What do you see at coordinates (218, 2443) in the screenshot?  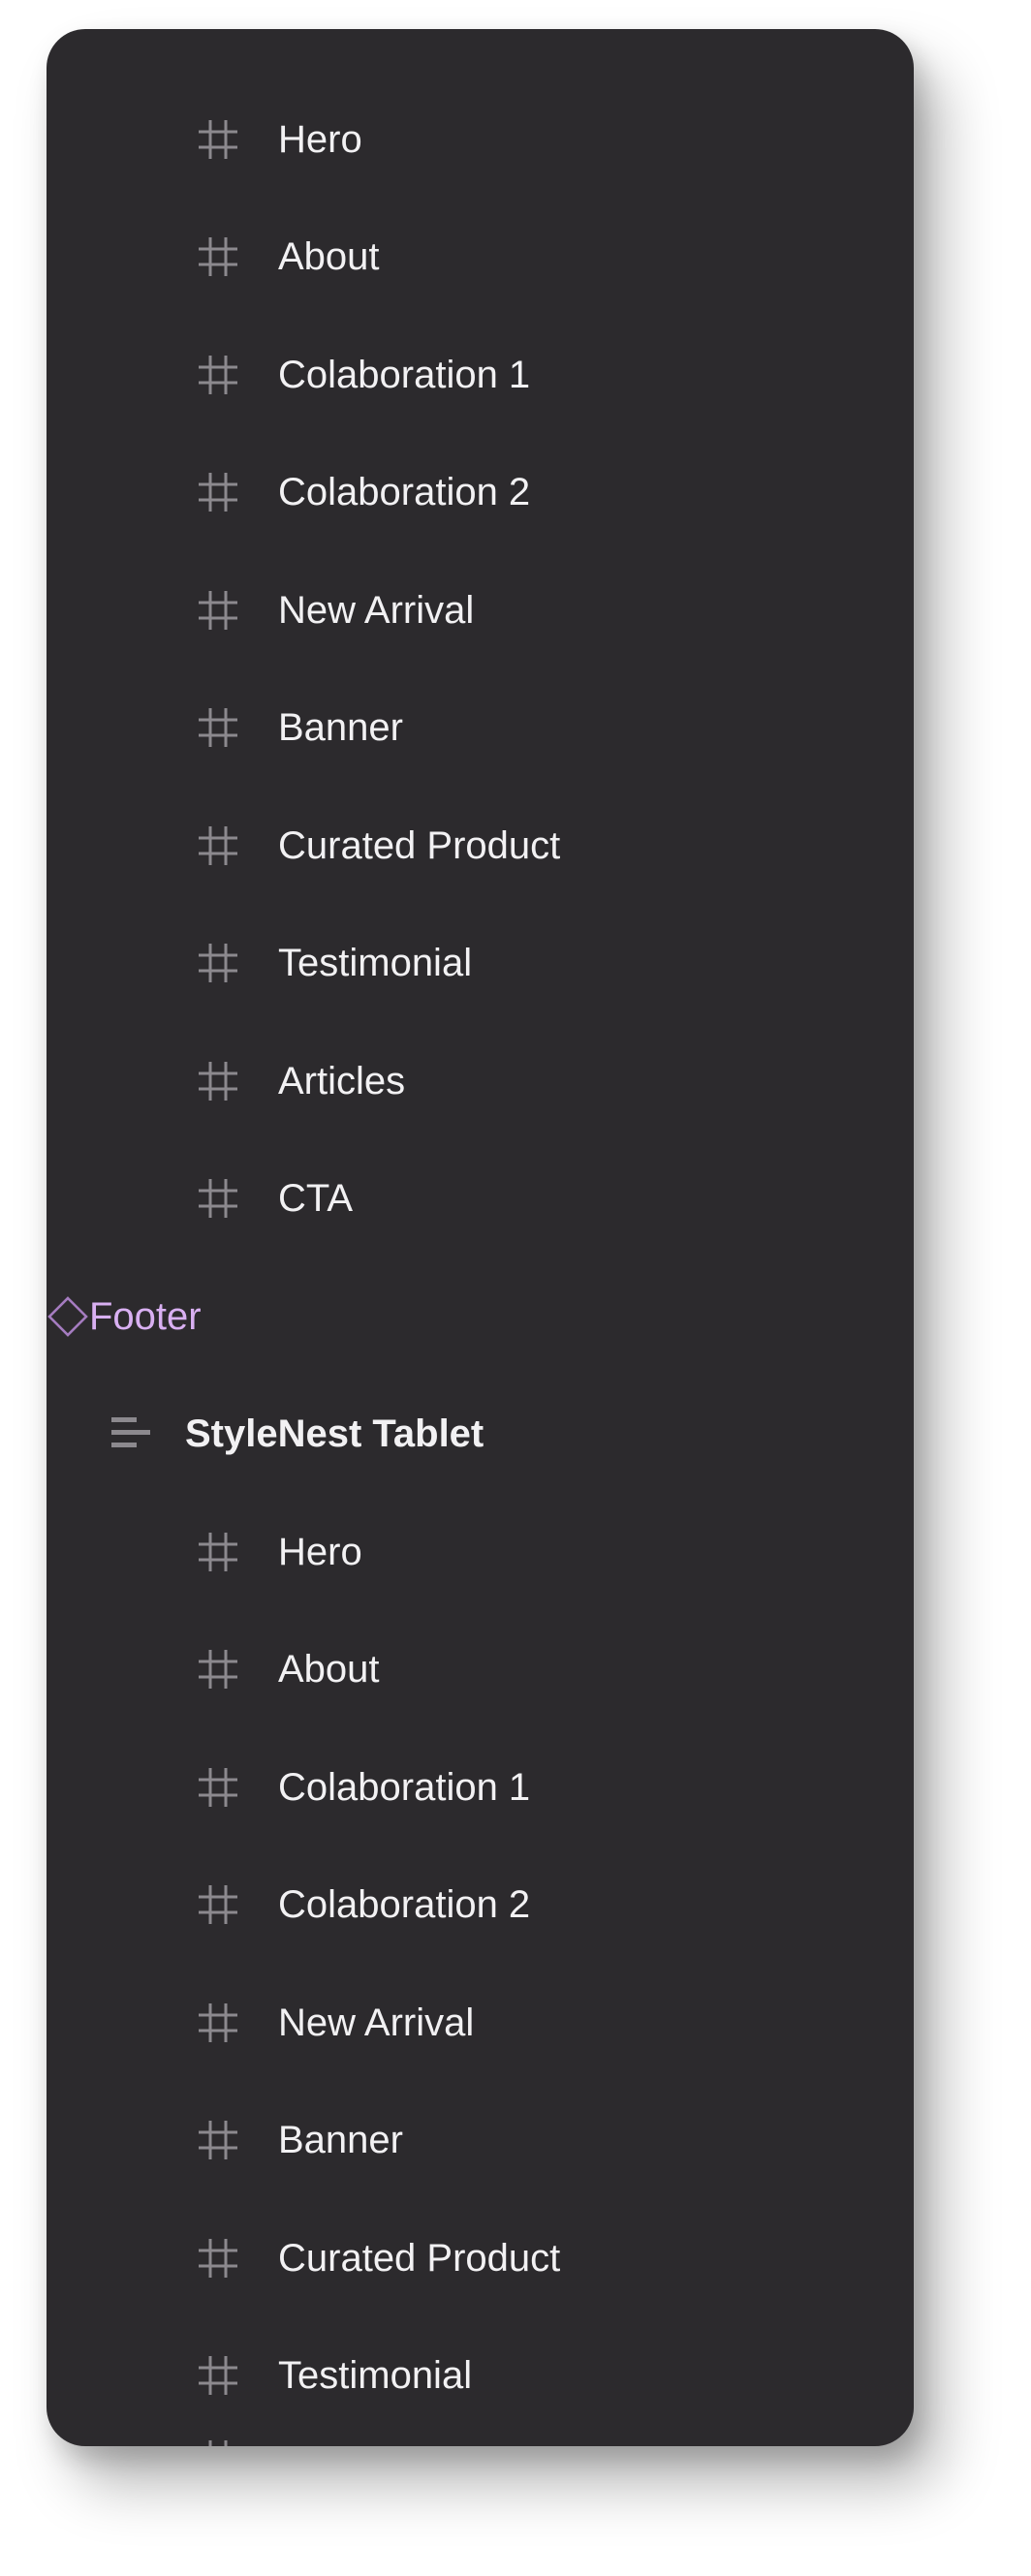 I see `clipped-layer-icon` at bounding box center [218, 2443].